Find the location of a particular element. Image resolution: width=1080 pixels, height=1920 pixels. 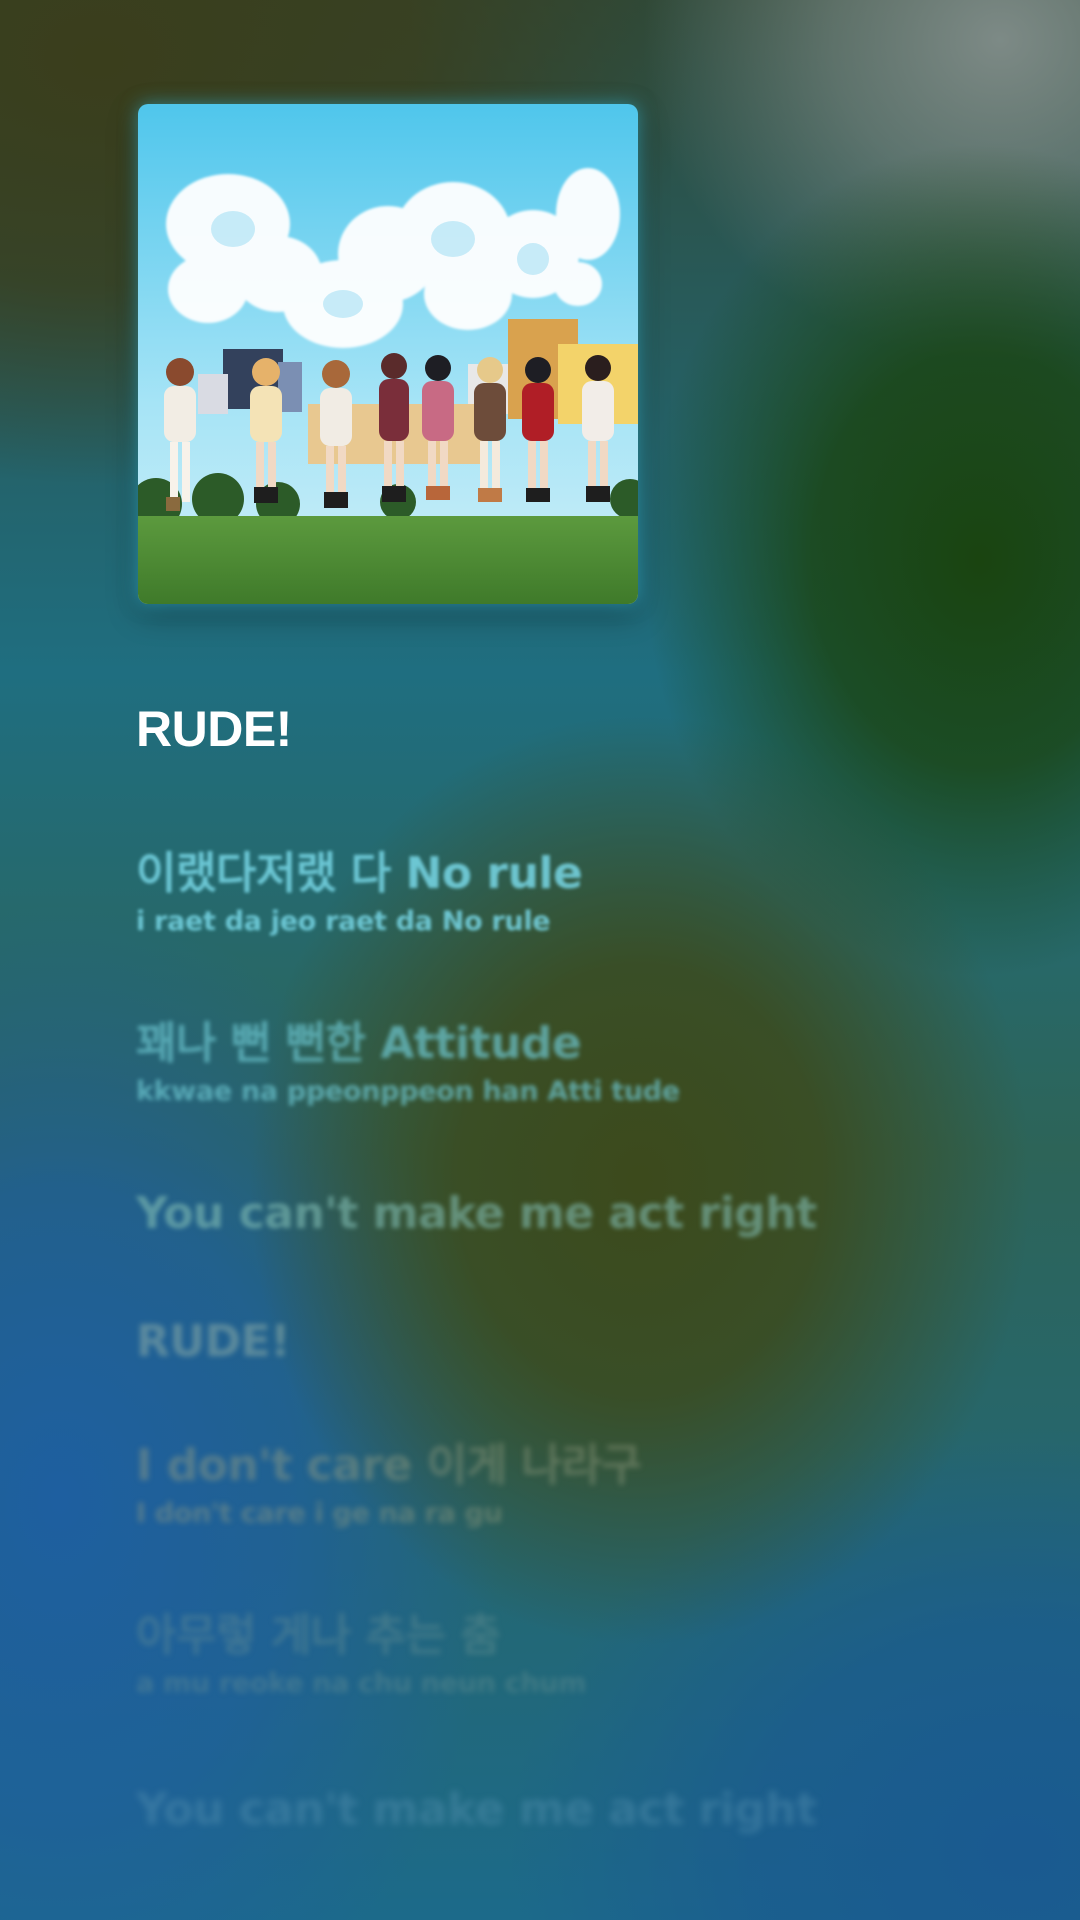

album-art is located at coordinates (388, 354).